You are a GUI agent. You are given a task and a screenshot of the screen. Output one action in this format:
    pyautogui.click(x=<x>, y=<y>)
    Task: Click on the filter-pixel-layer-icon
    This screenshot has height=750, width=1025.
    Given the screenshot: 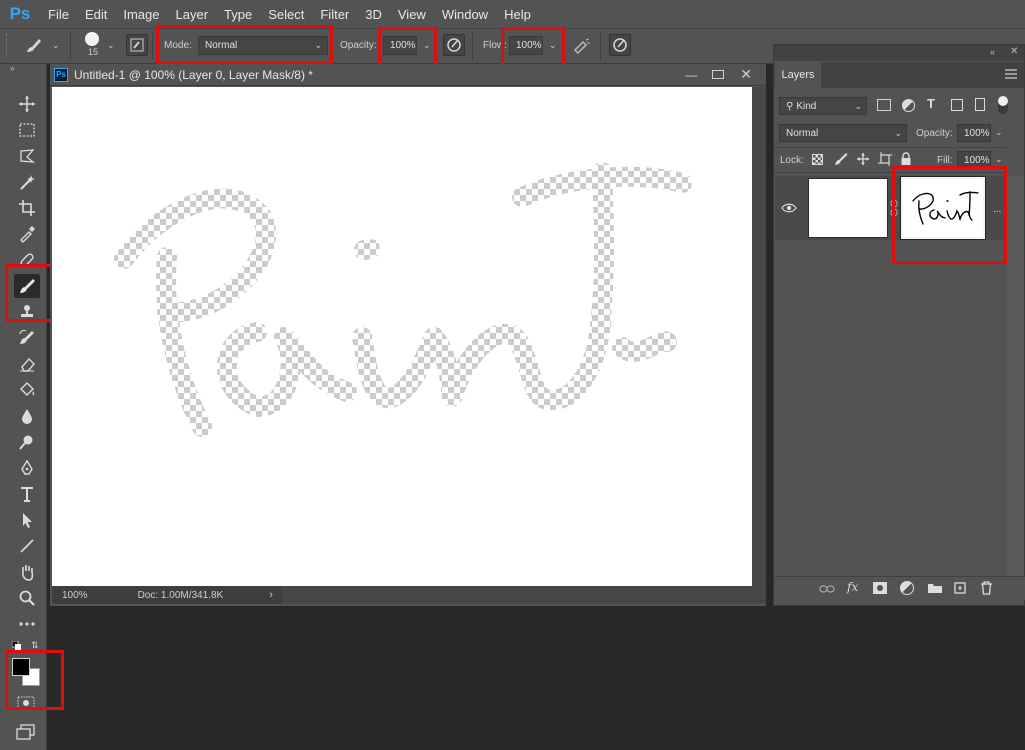 What is the action you would take?
    pyautogui.click(x=884, y=105)
    